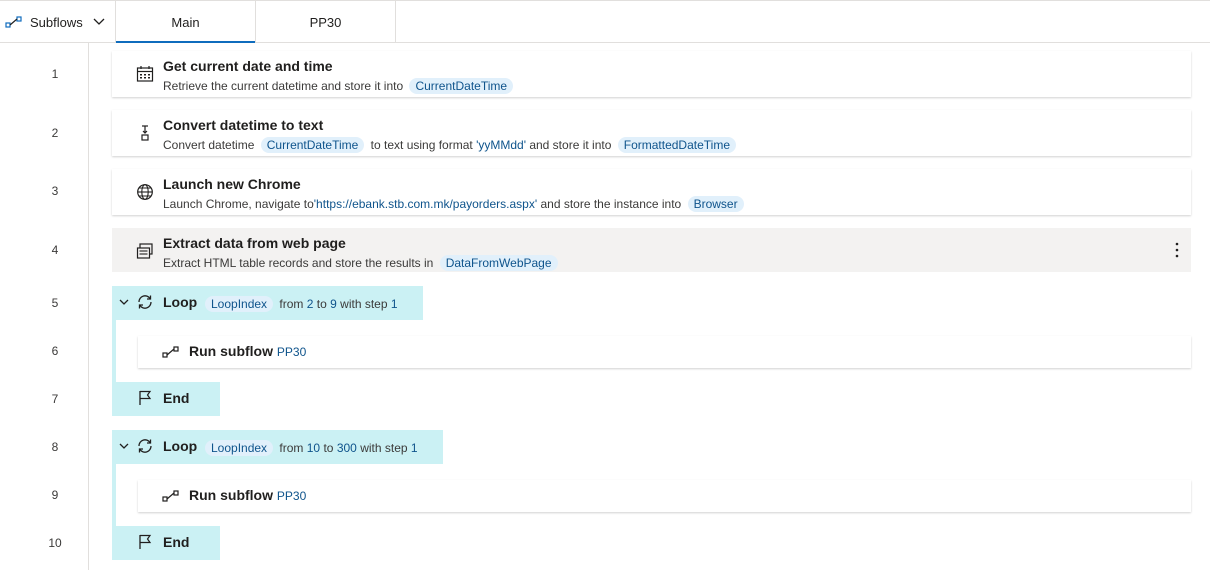 Image resolution: width=1210 pixels, height=570 pixels. I want to click on subflows-label: Subflows, so click(56, 22).